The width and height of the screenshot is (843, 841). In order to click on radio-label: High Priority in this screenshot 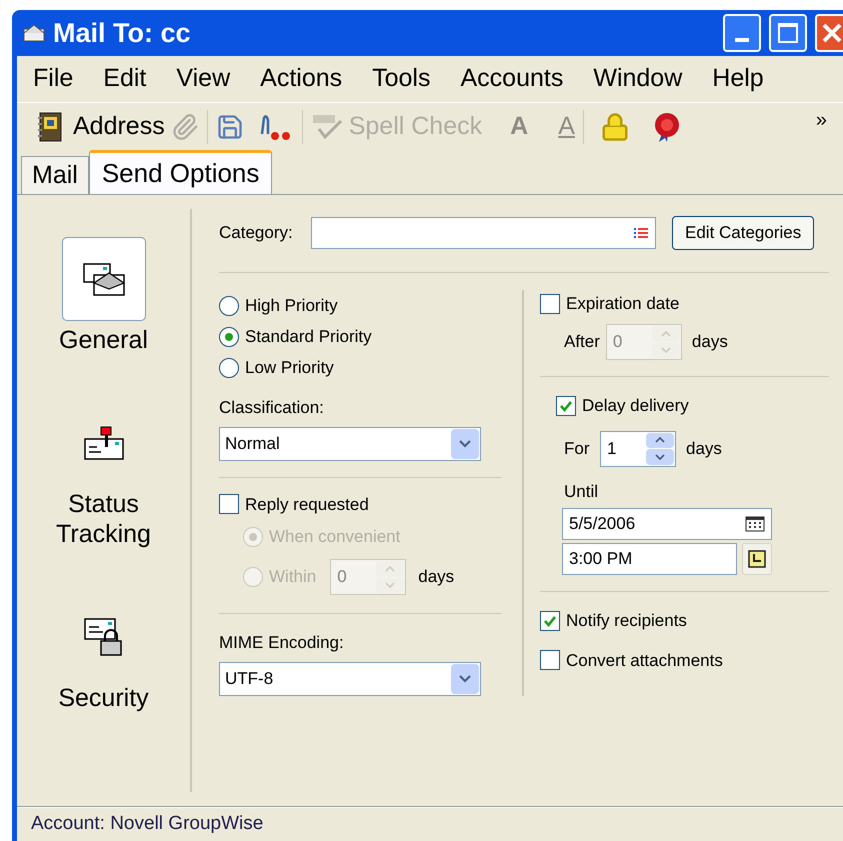, I will do `click(291, 305)`.